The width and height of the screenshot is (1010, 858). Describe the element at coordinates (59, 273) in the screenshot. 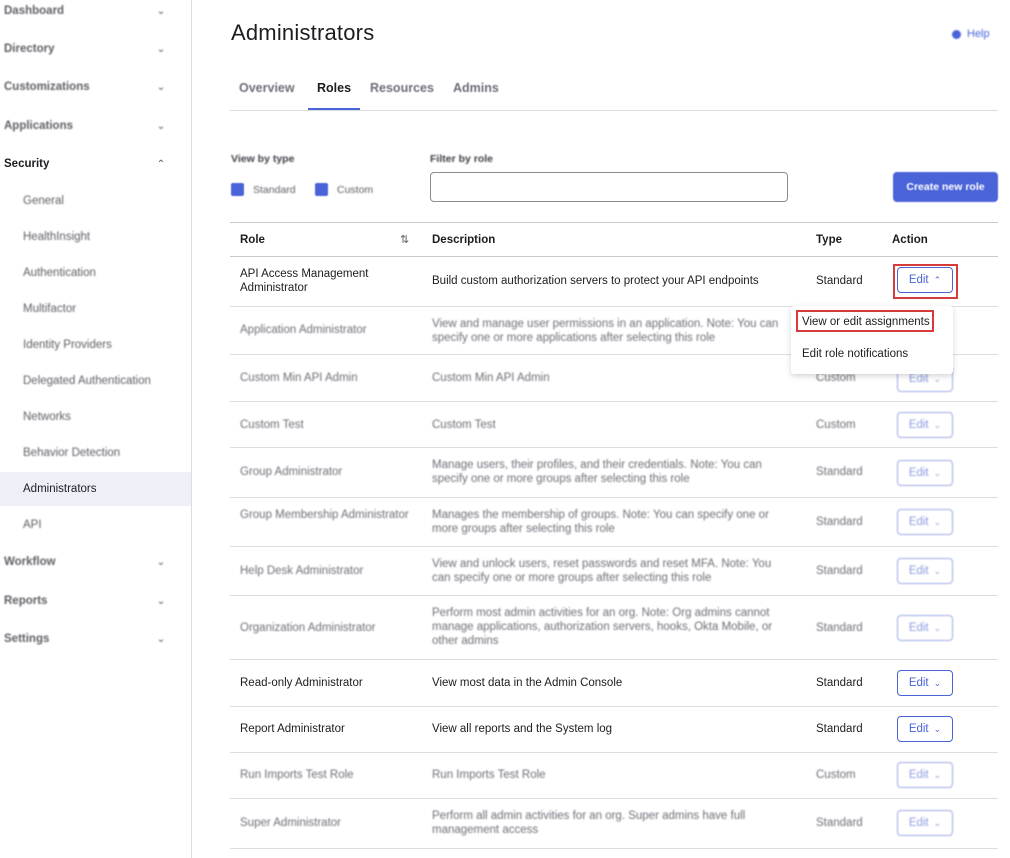

I see `sidebar-item-label: Authentication` at that location.